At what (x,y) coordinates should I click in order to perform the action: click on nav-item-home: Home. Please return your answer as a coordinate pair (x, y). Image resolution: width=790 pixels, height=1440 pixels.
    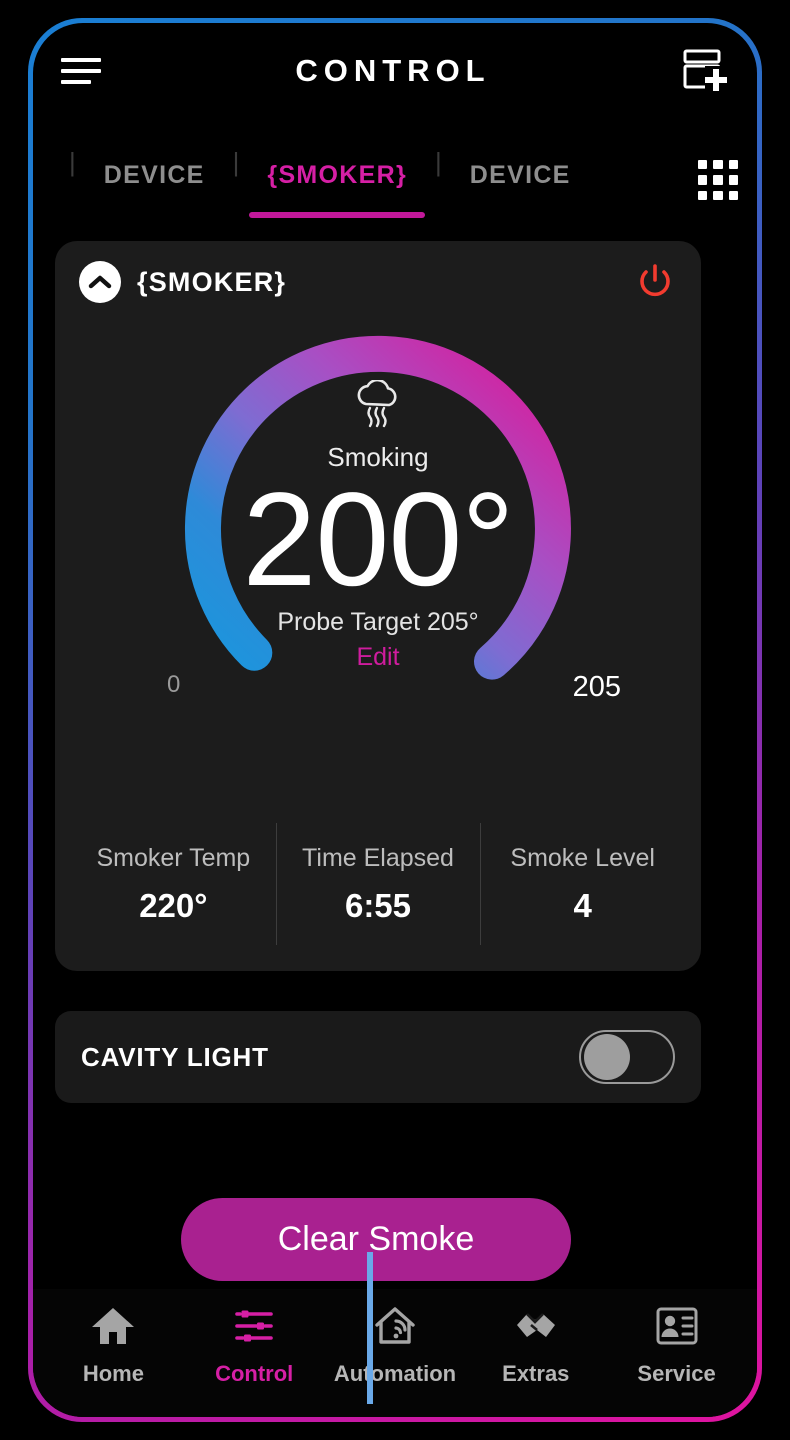
    Looking at the image, I should click on (113, 1346).